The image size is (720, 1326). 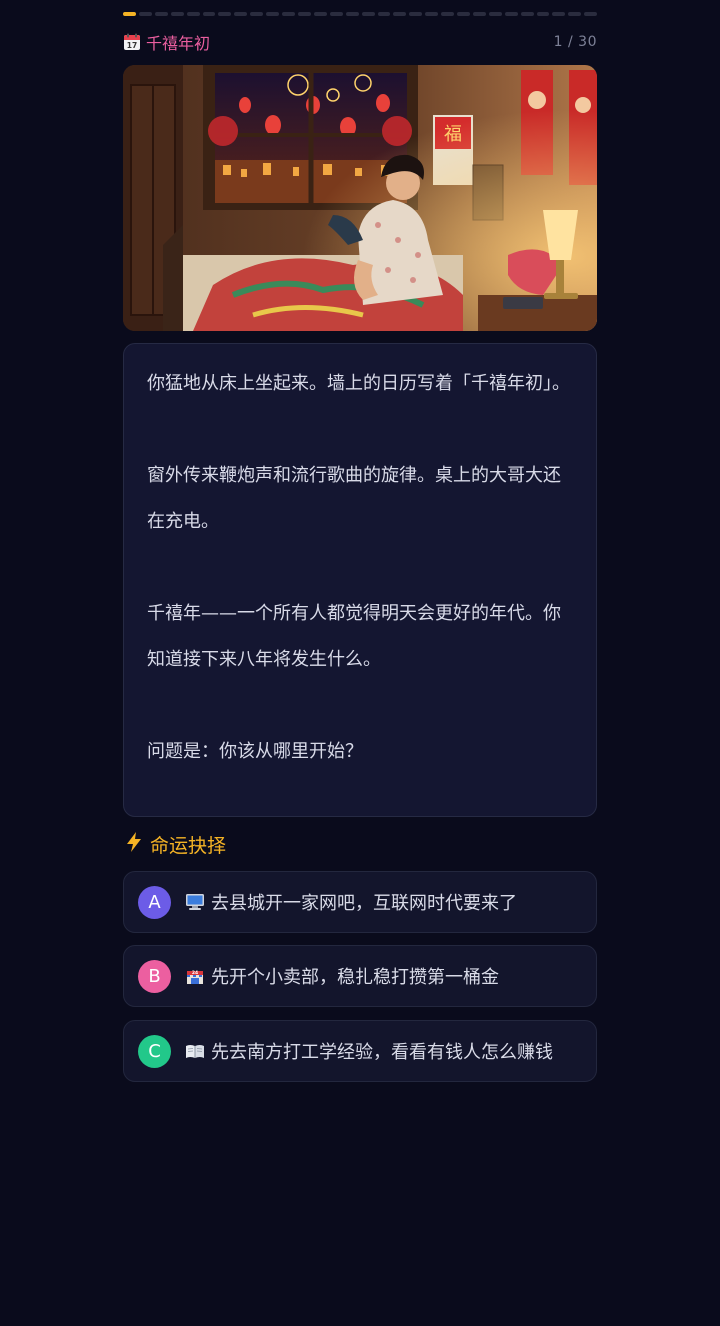 I want to click on page-counter: 1 / 30, so click(x=575, y=42).